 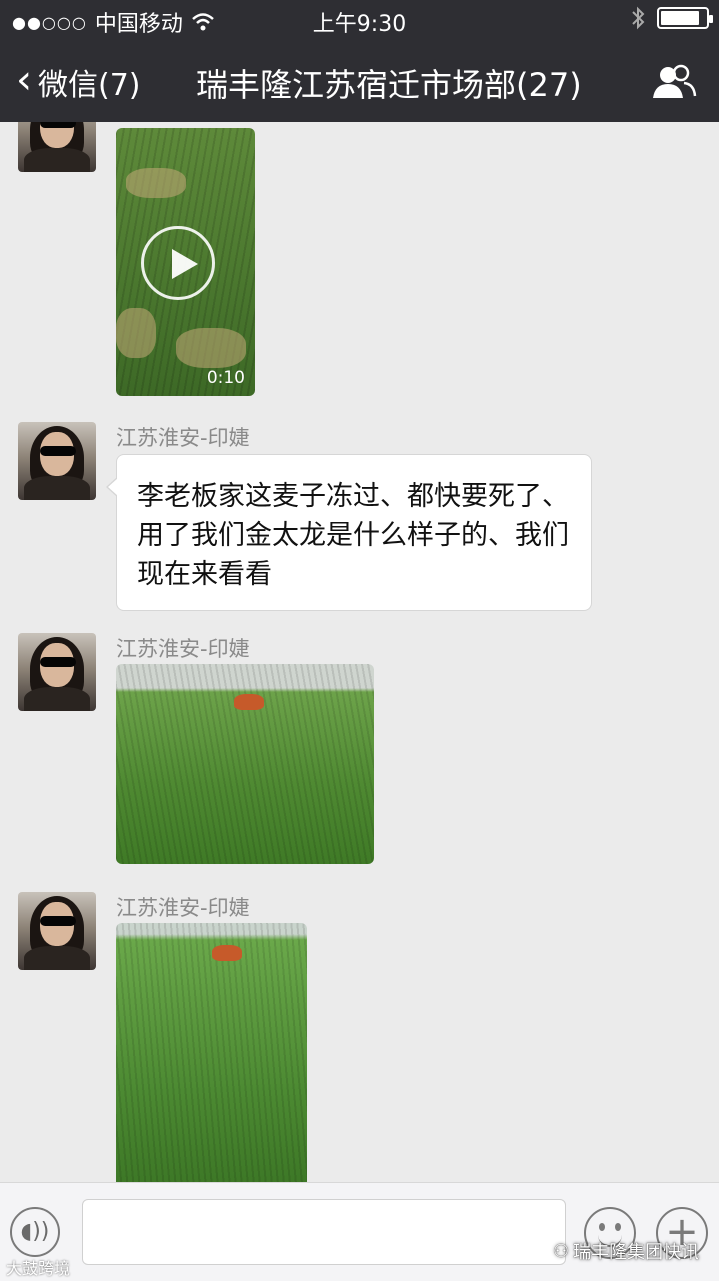 What do you see at coordinates (349, 532) in the screenshot?
I see `text-message-bubble: 李老板家这麦子冻过、都快要死了、用了我们金太龙是什么样子的、我们现在来看看` at bounding box center [349, 532].